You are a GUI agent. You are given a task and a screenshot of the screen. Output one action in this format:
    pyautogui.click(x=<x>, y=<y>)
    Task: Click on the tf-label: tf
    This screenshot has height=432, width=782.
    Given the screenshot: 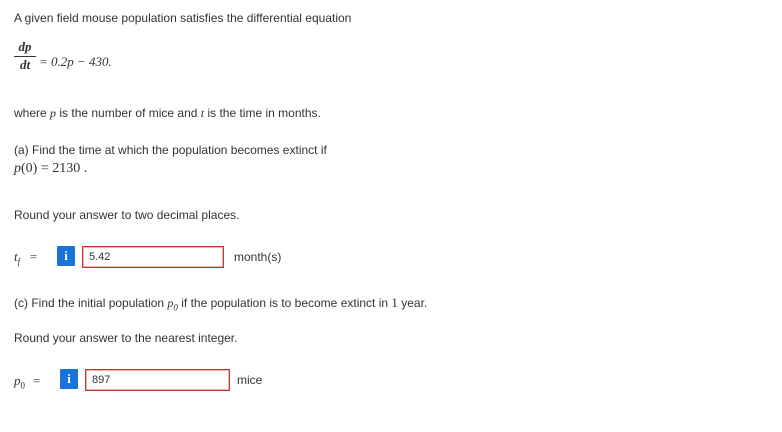 What is the action you would take?
    pyautogui.click(x=17, y=258)
    